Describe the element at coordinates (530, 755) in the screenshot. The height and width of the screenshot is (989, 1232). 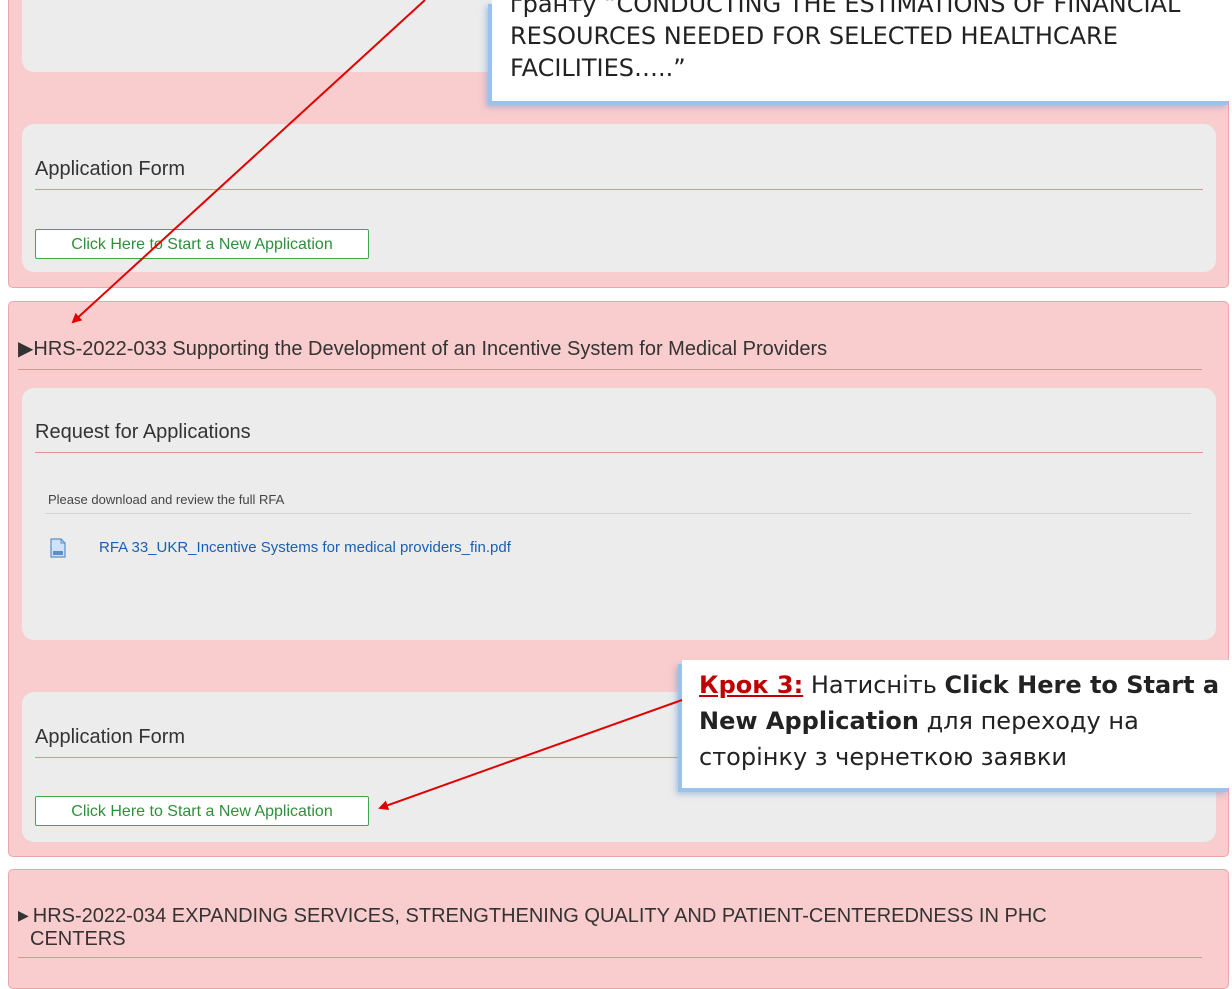
I see `arrow-to-start-button` at that location.